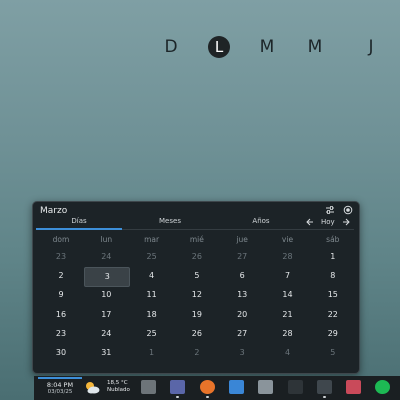 The image size is (400, 400). I want to click on weekday-header: mar, so click(152, 239).